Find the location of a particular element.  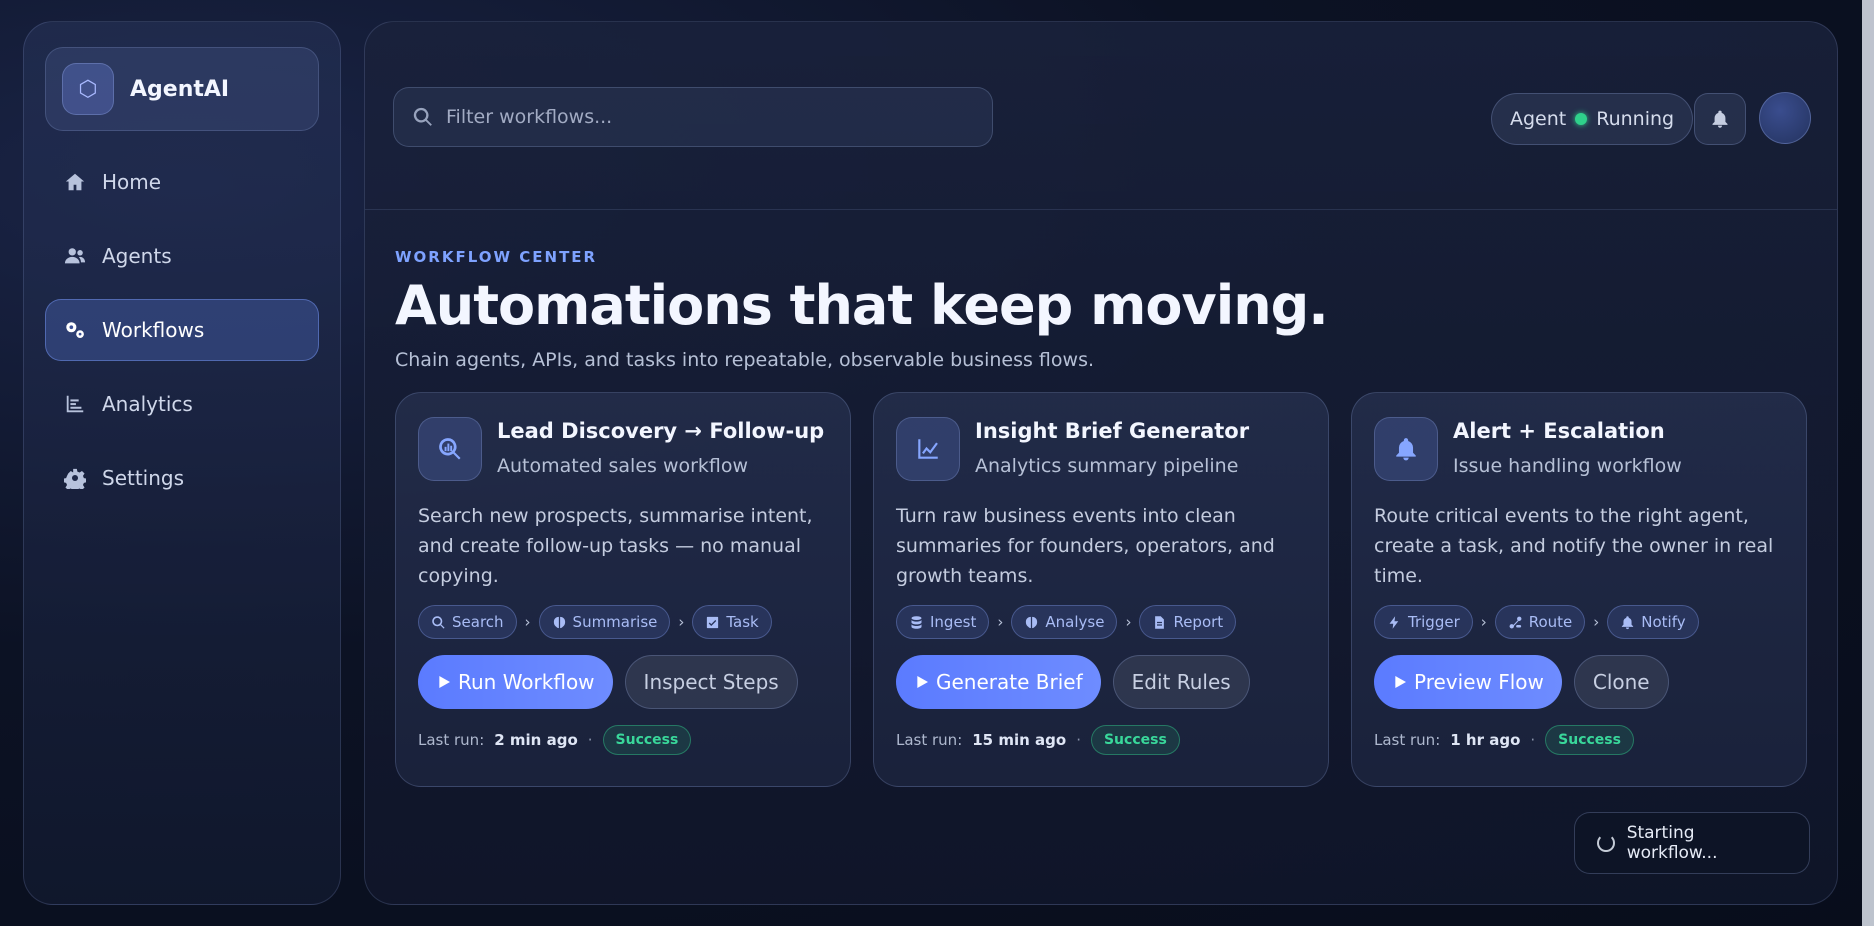

step-chip-ingest: Ingest is located at coordinates (943, 622).